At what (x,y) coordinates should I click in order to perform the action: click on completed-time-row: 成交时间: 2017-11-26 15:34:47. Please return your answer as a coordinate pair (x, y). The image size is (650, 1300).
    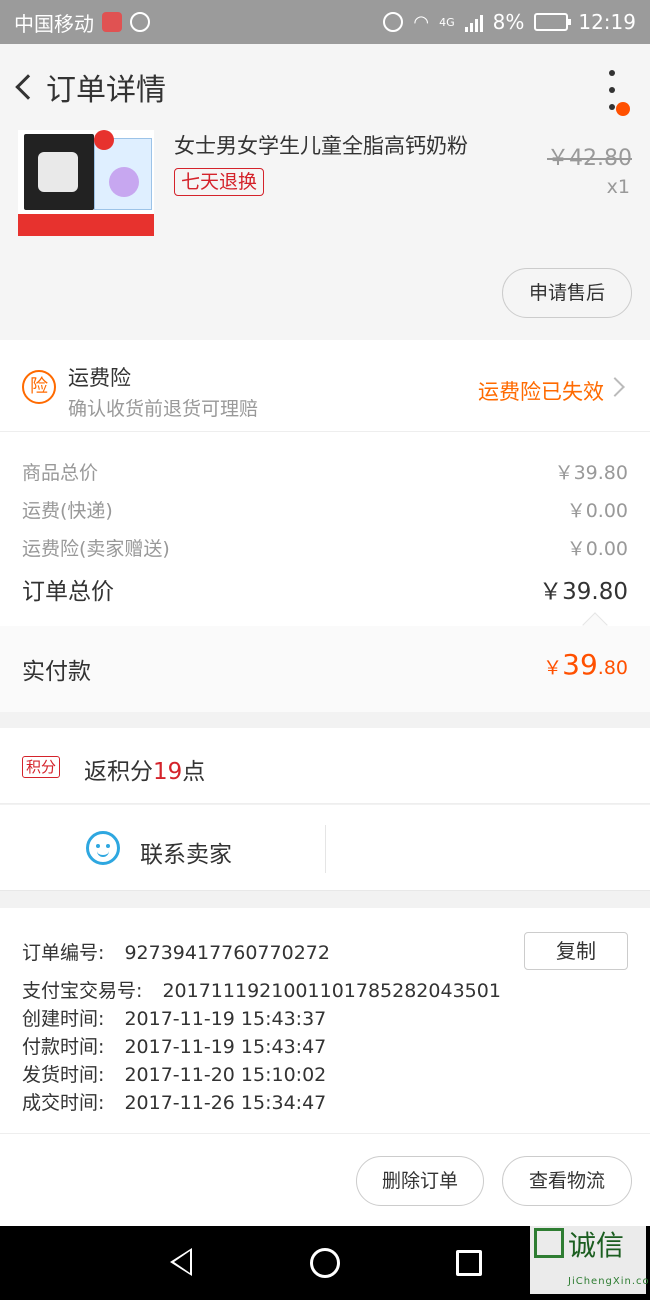
    Looking at the image, I should click on (174, 1101).